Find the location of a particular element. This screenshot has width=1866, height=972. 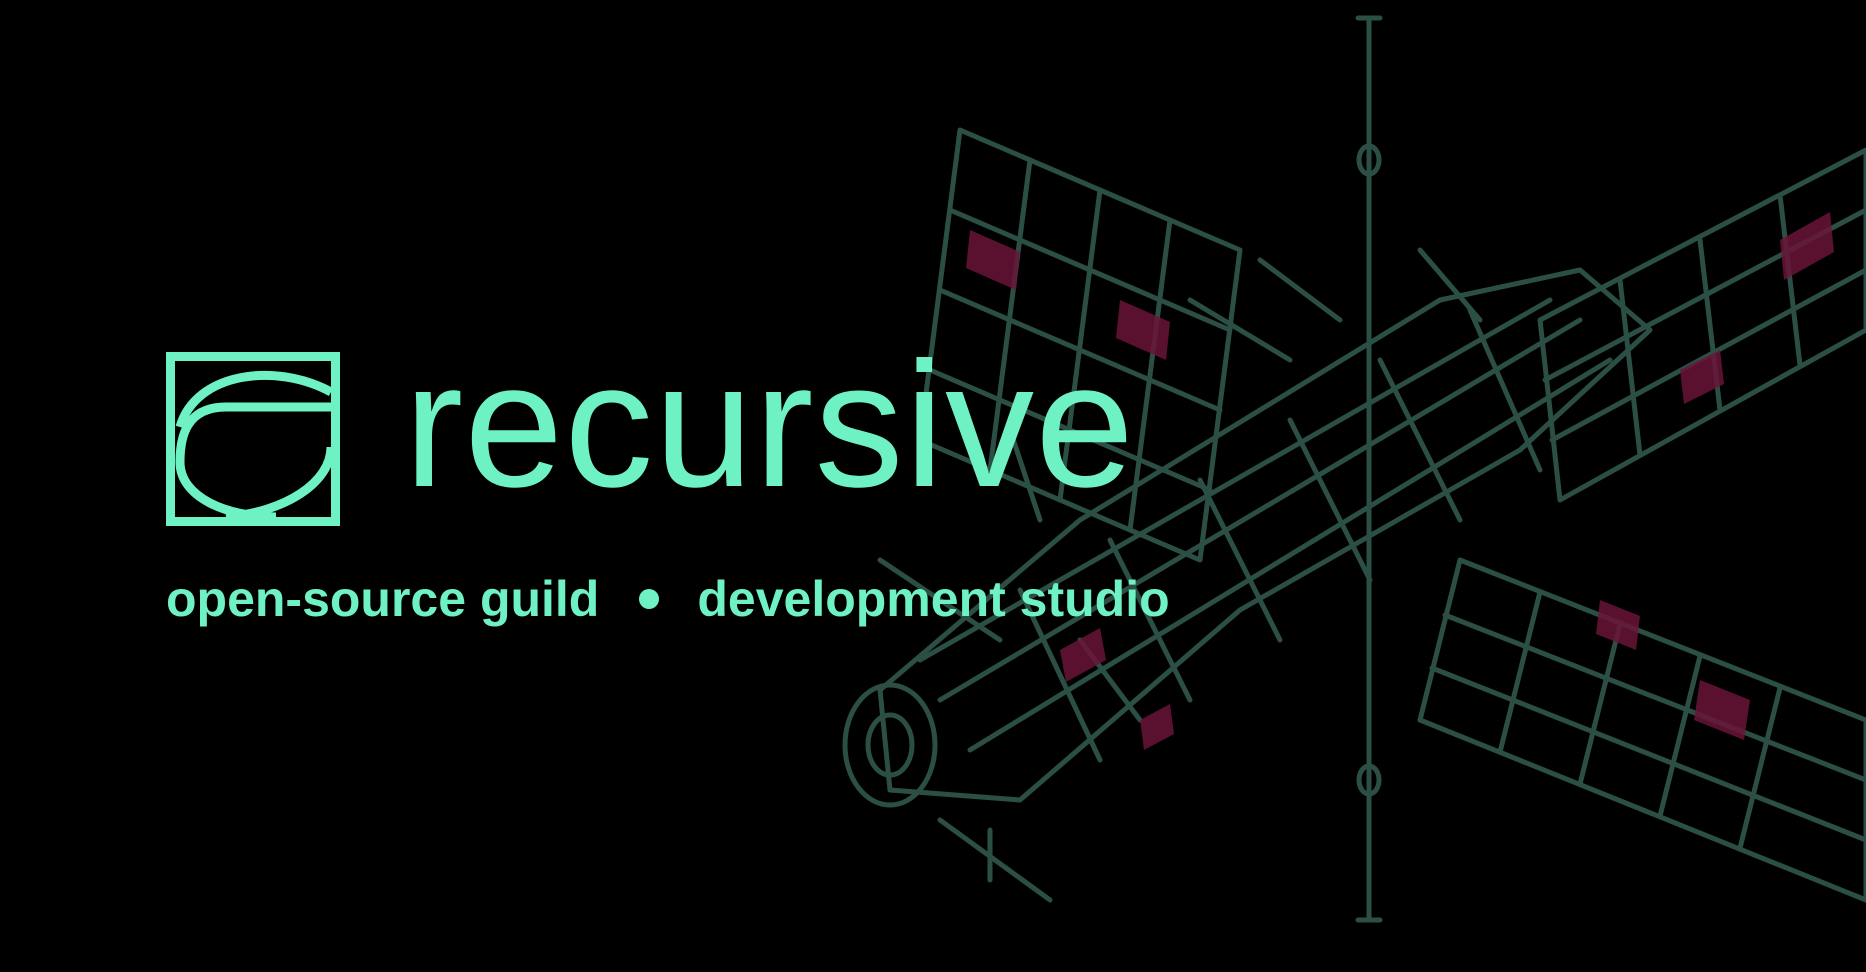

recursive-logo-icon is located at coordinates (253, 439).